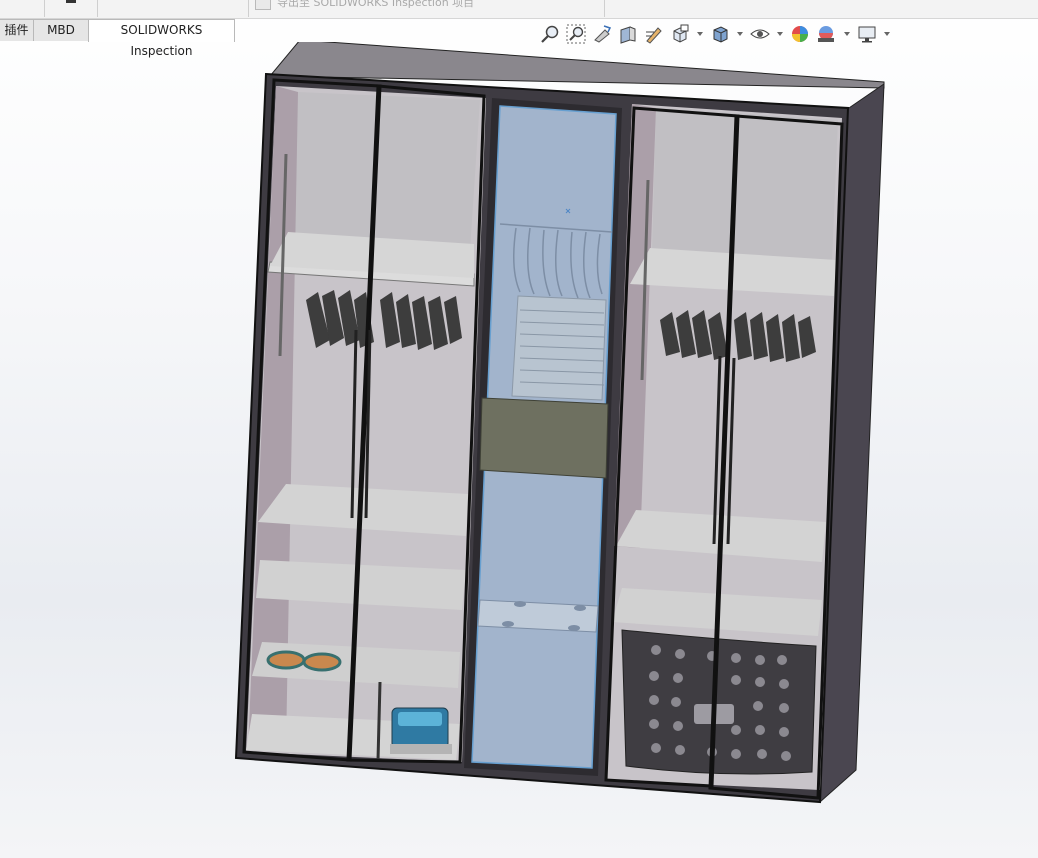  Describe the element at coordinates (867, 34) in the screenshot. I see `view-settings-icon` at that location.